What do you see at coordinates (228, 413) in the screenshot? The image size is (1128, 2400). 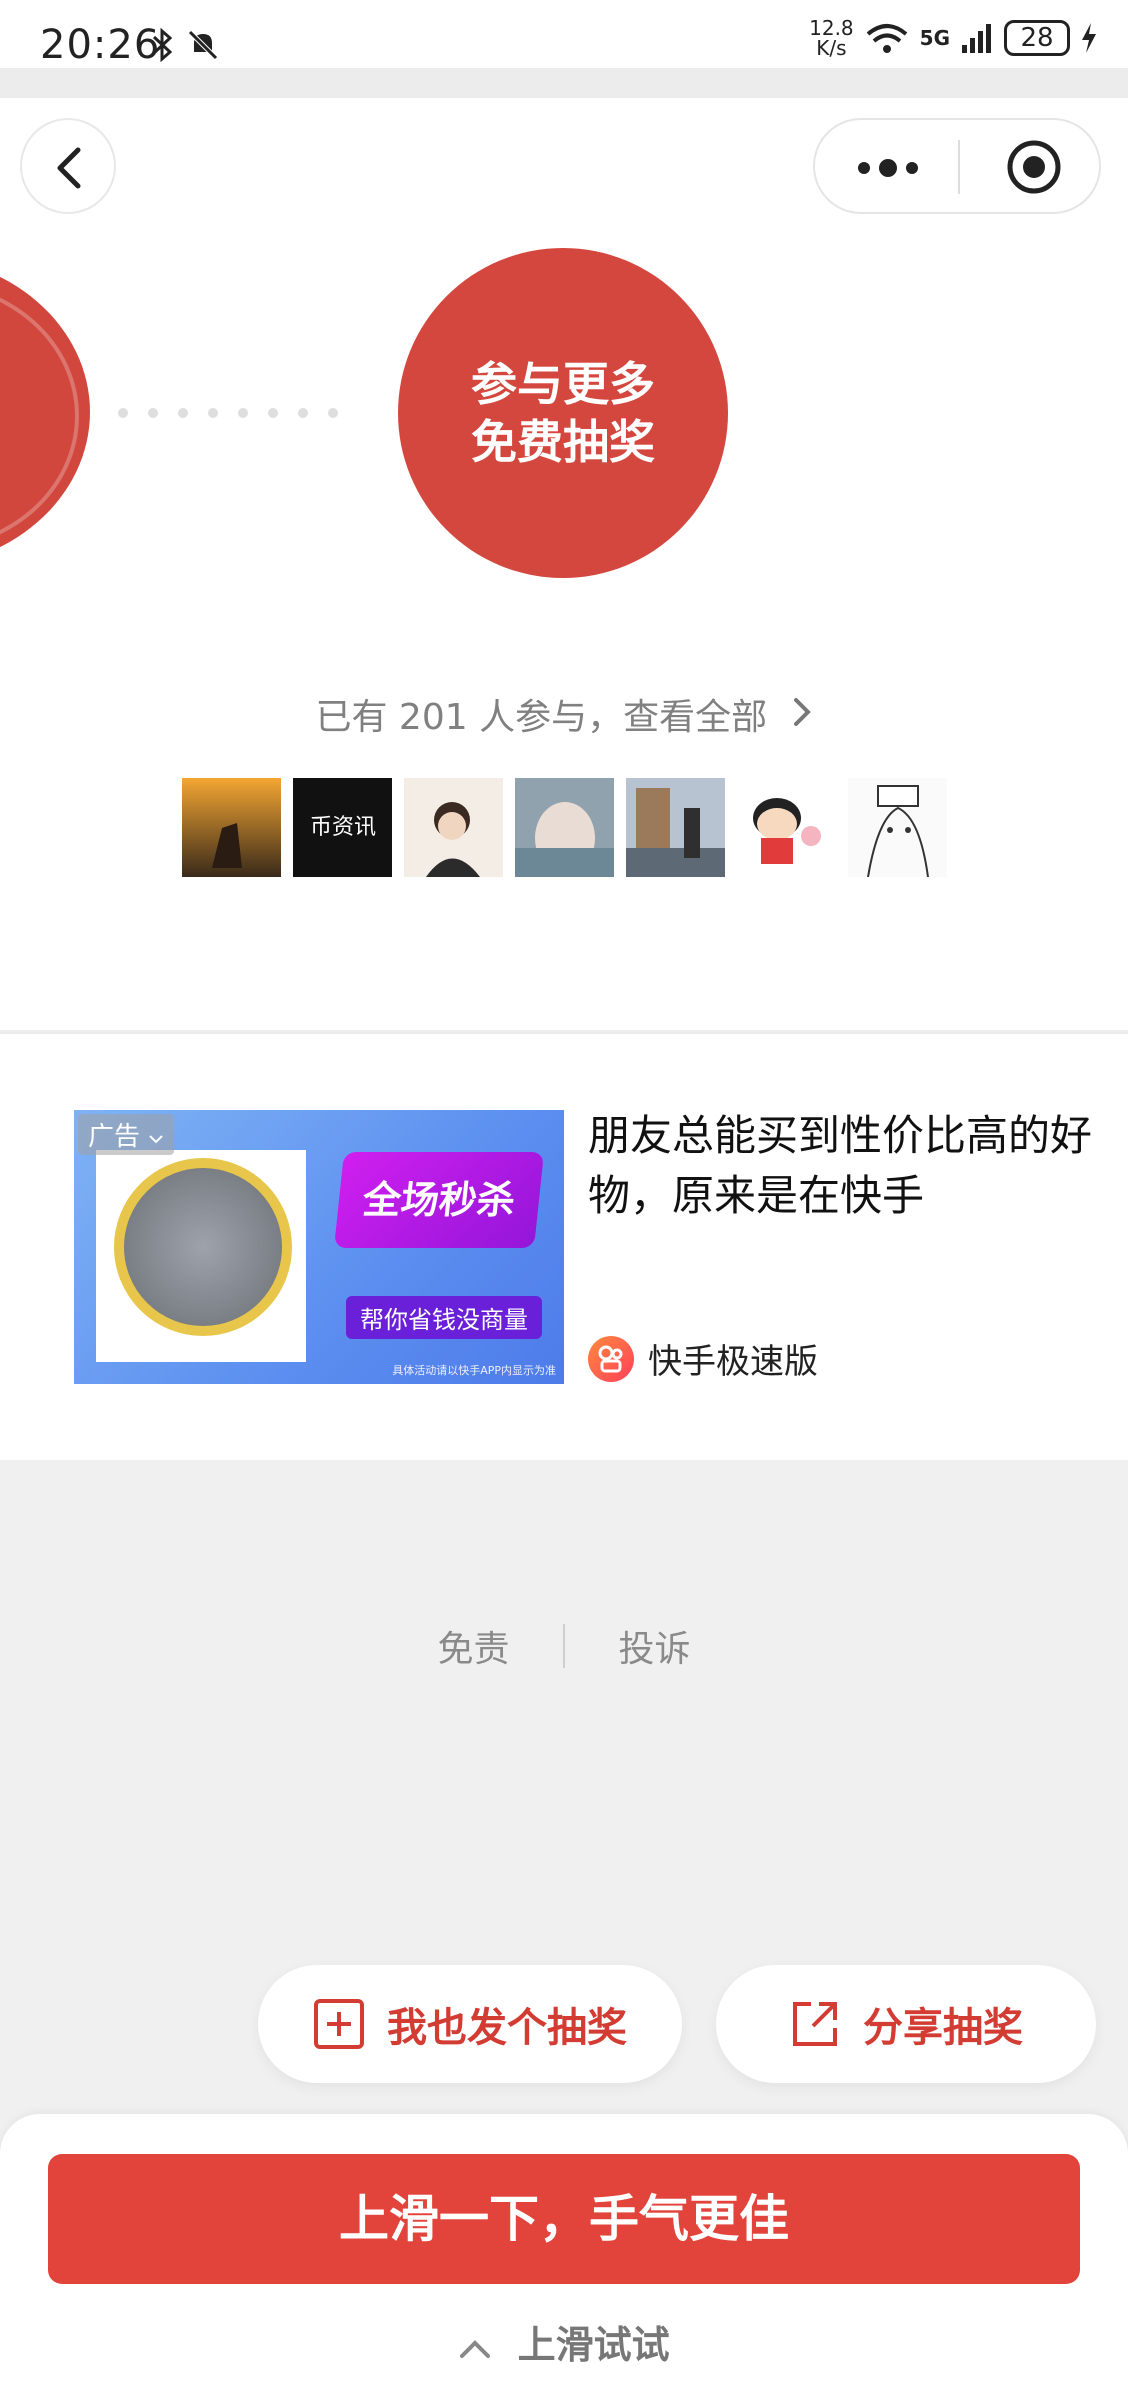 I see `dotted-connector` at bounding box center [228, 413].